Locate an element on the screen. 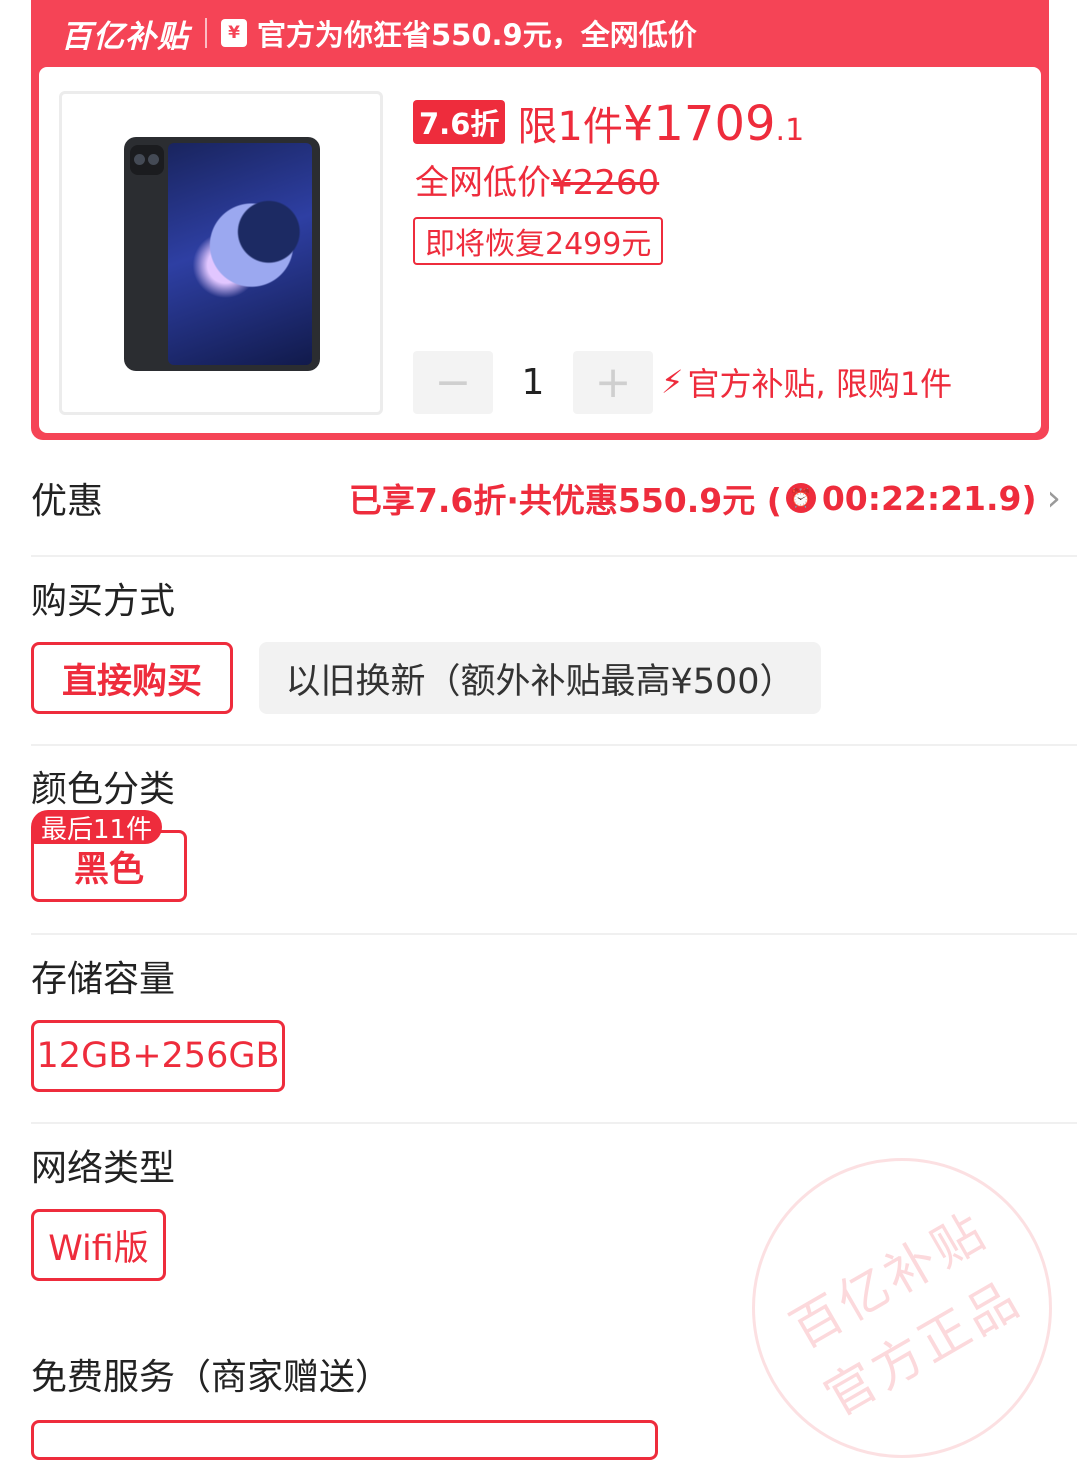 The height and width of the screenshot is (1460, 1077). price-row: 7.6折 限1件 ¥1709 .1 is located at coordinates (608, 123).